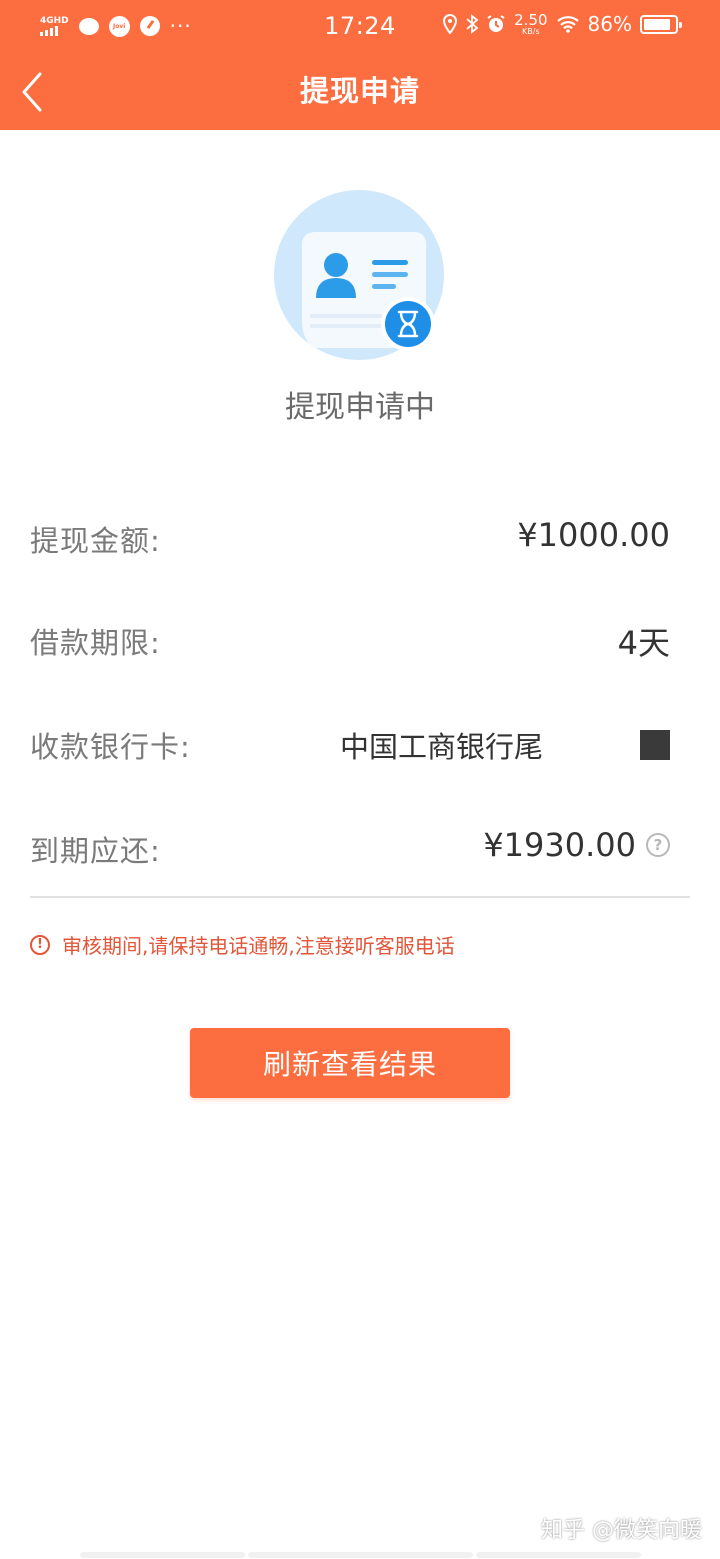 Image resolution: width=720 pixels, height=1559 pixels. What do you see at coordinates (472, 24) in the screenshot?
I see `bluetooth-icon` at bounding box center [472, 24].